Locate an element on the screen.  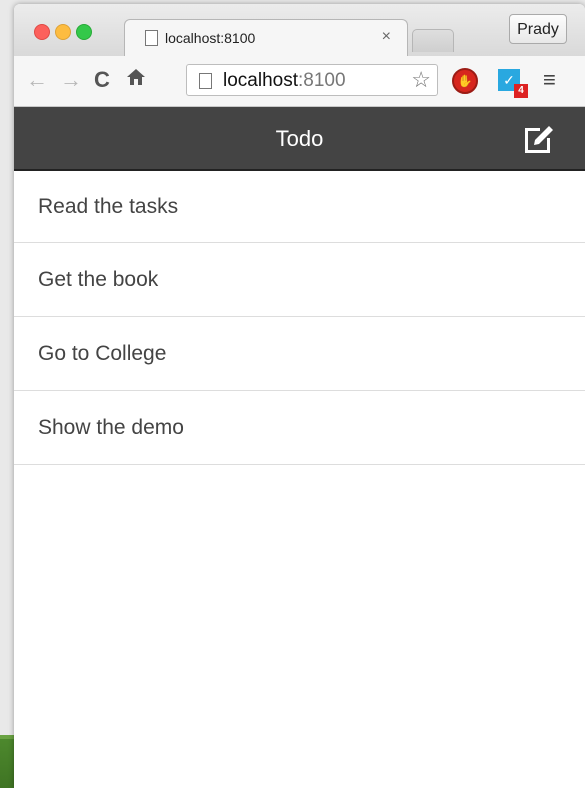
menu-icon: ≡ is located at coordinates (549, 80).